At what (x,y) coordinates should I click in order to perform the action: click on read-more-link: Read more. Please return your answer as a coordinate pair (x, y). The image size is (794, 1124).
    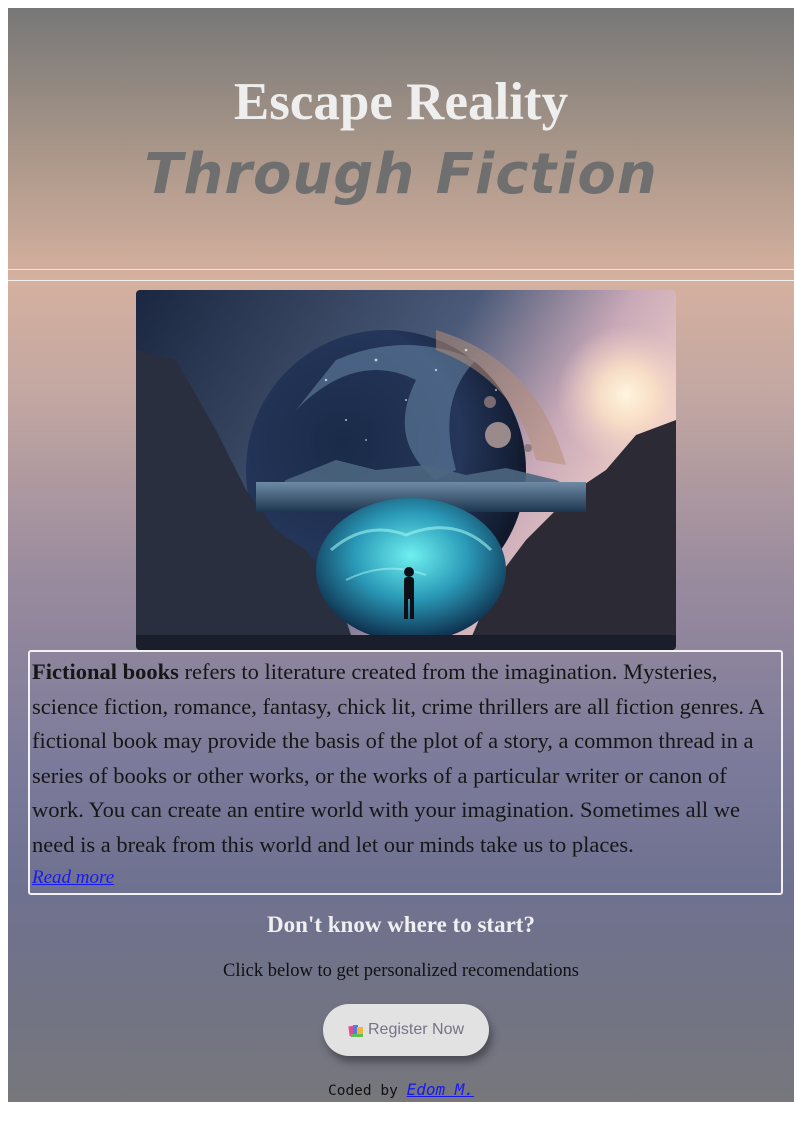
    Looking at the image, I should click on (73, 878).